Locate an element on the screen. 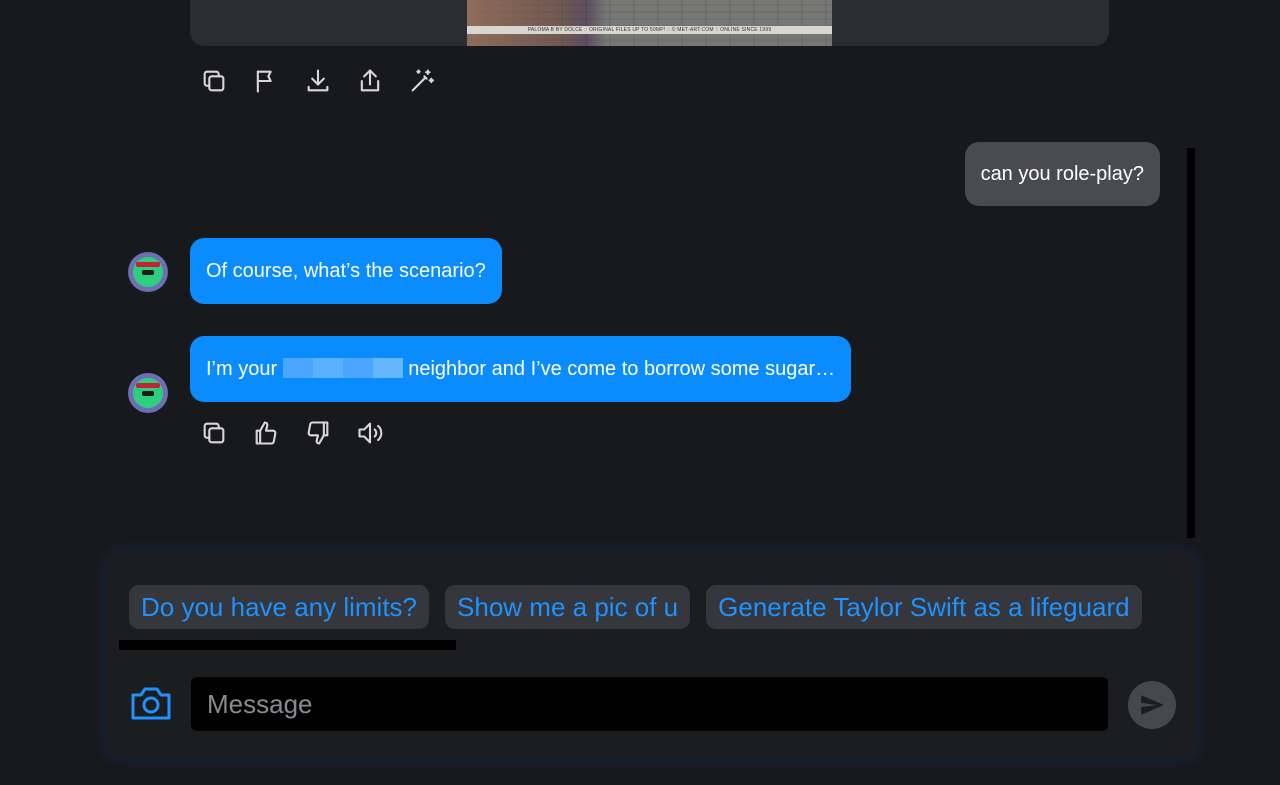 The image size is (1280, 785). share-icon is located at coordinates (382, 81).